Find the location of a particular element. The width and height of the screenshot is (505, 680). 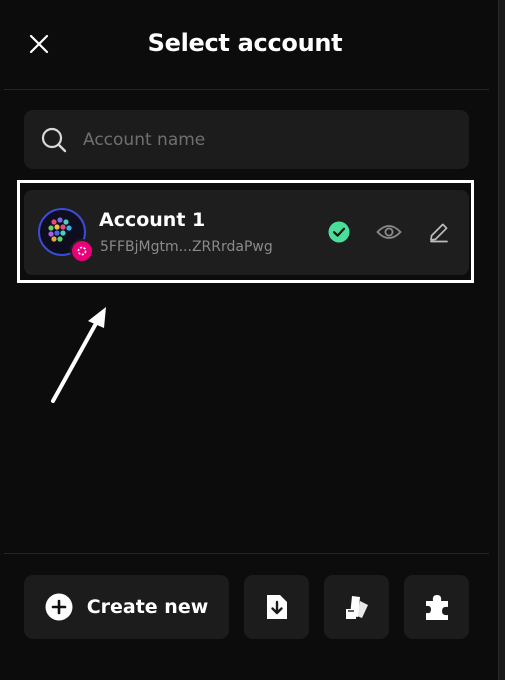

extensions-button is located at coordinates (436, 607).